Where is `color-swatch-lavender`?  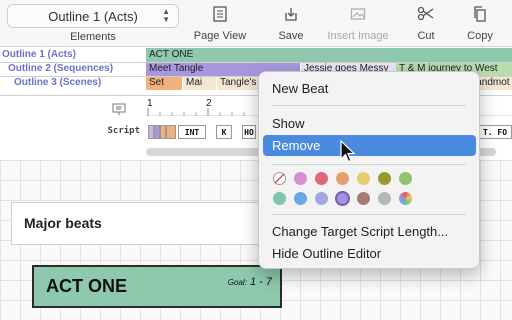
color-swatch-lavender is located at coordinates (321, 198).